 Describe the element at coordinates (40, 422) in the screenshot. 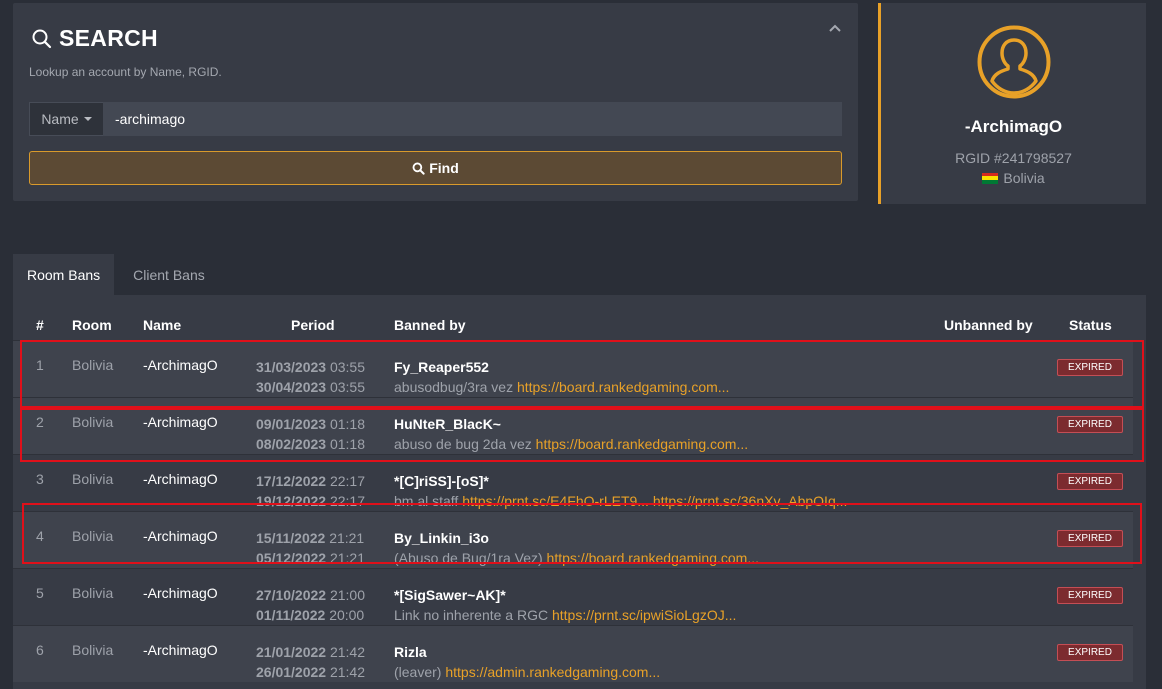

I see `row-num: 2` at that location.